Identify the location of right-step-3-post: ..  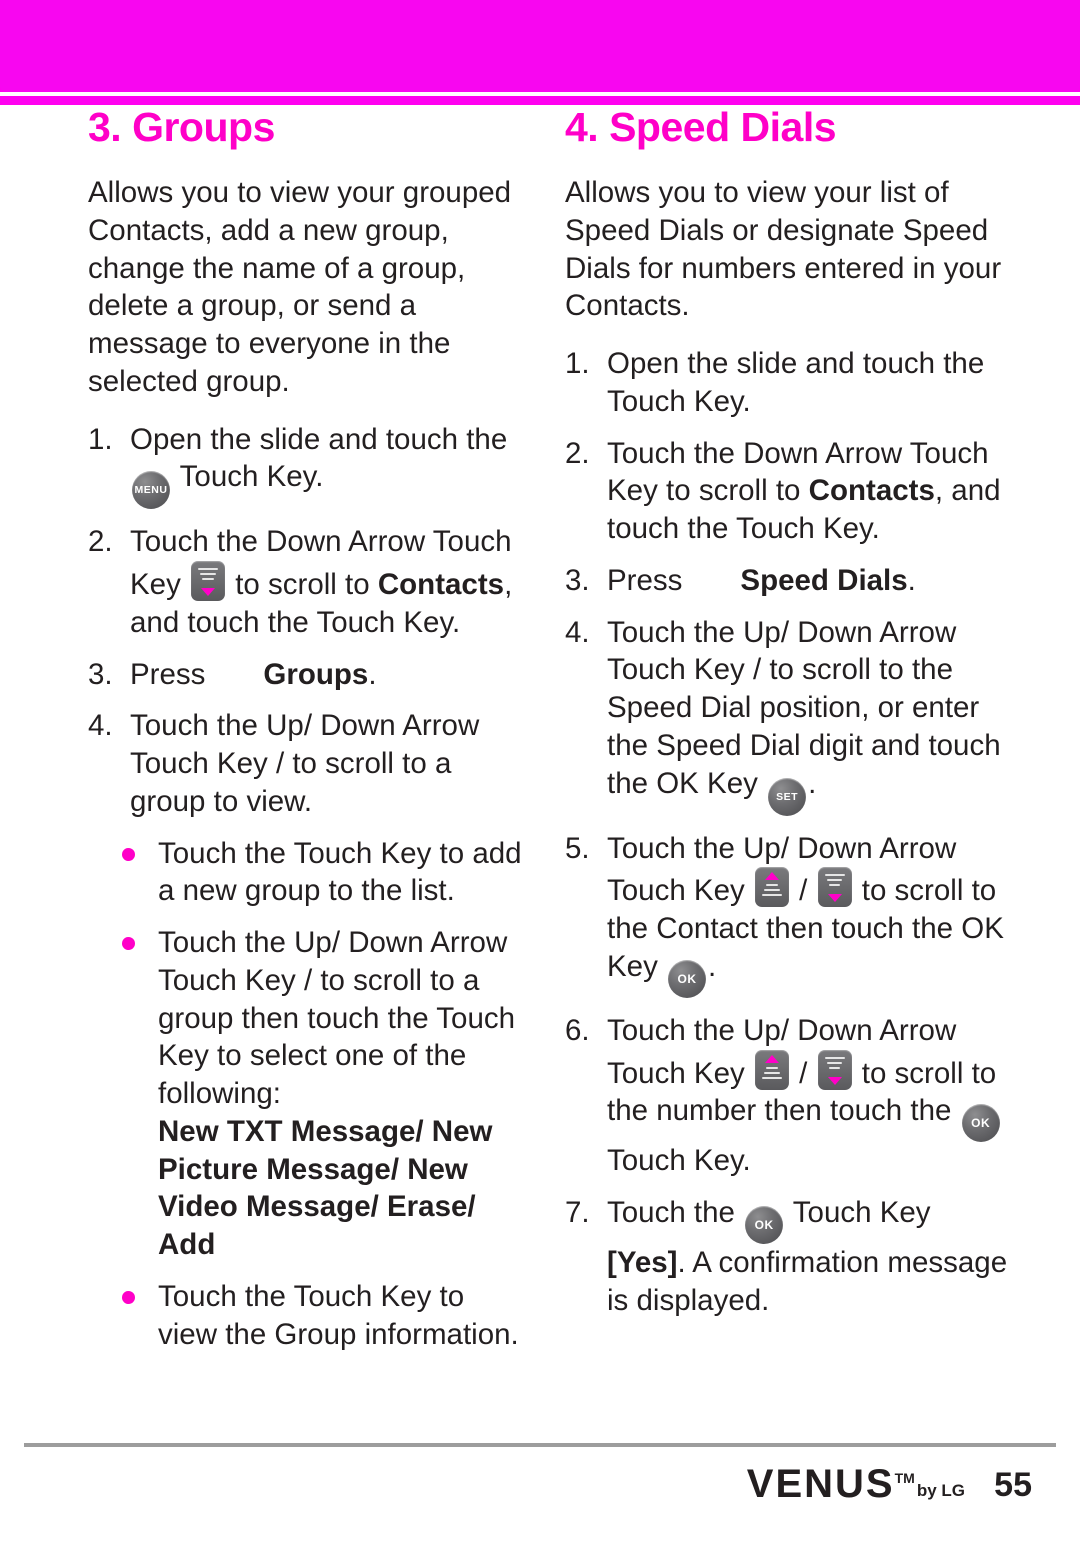
(911, 580).